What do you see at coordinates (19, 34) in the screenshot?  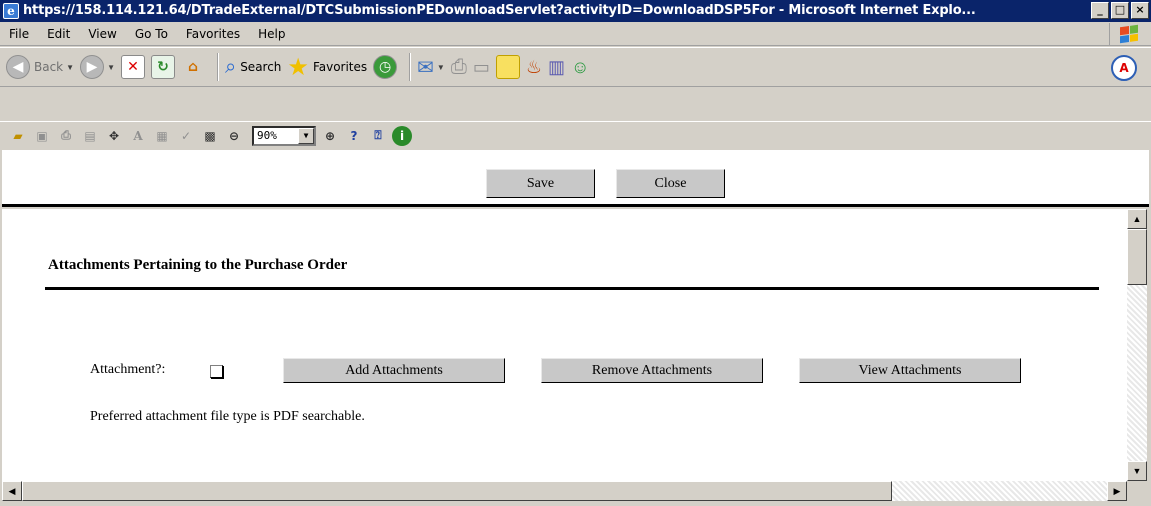 I see `menu-file: File` at bounding box center [19, 34].